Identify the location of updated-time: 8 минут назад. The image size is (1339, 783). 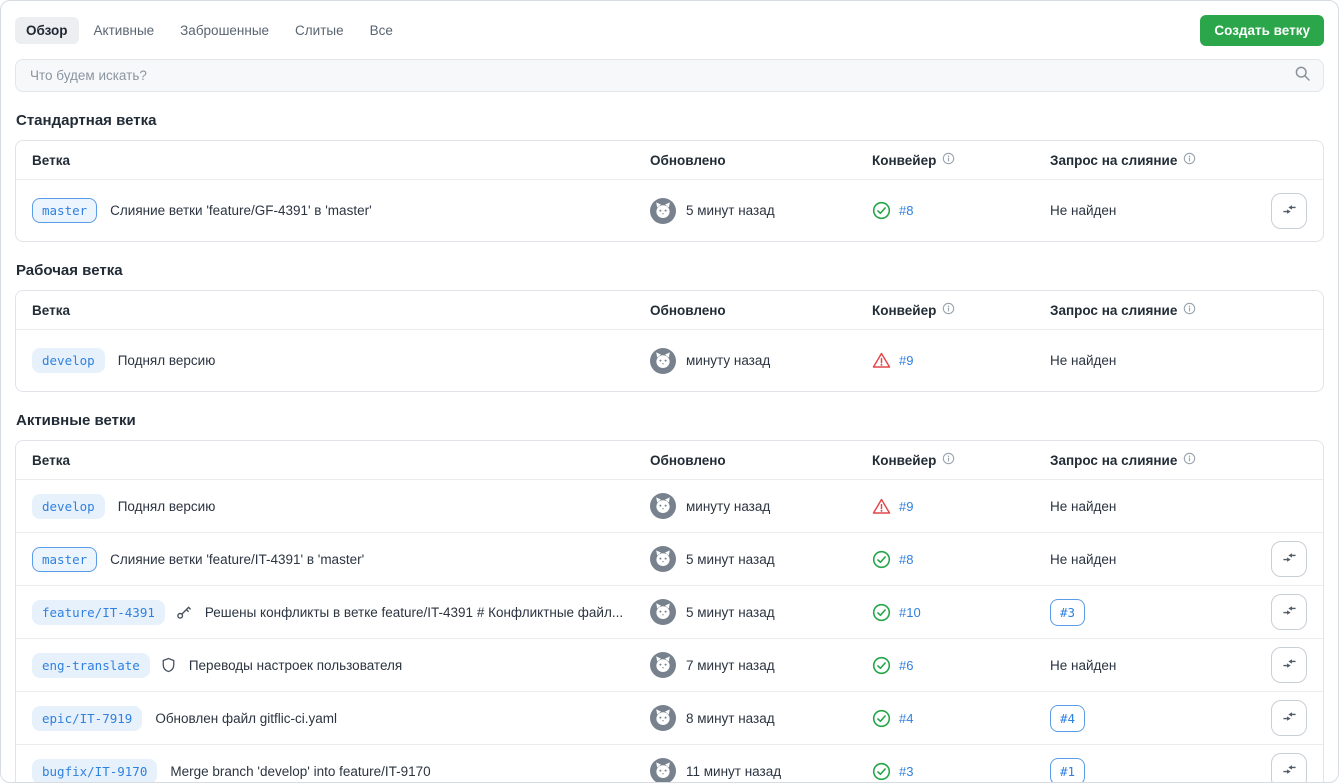
(730, 718).